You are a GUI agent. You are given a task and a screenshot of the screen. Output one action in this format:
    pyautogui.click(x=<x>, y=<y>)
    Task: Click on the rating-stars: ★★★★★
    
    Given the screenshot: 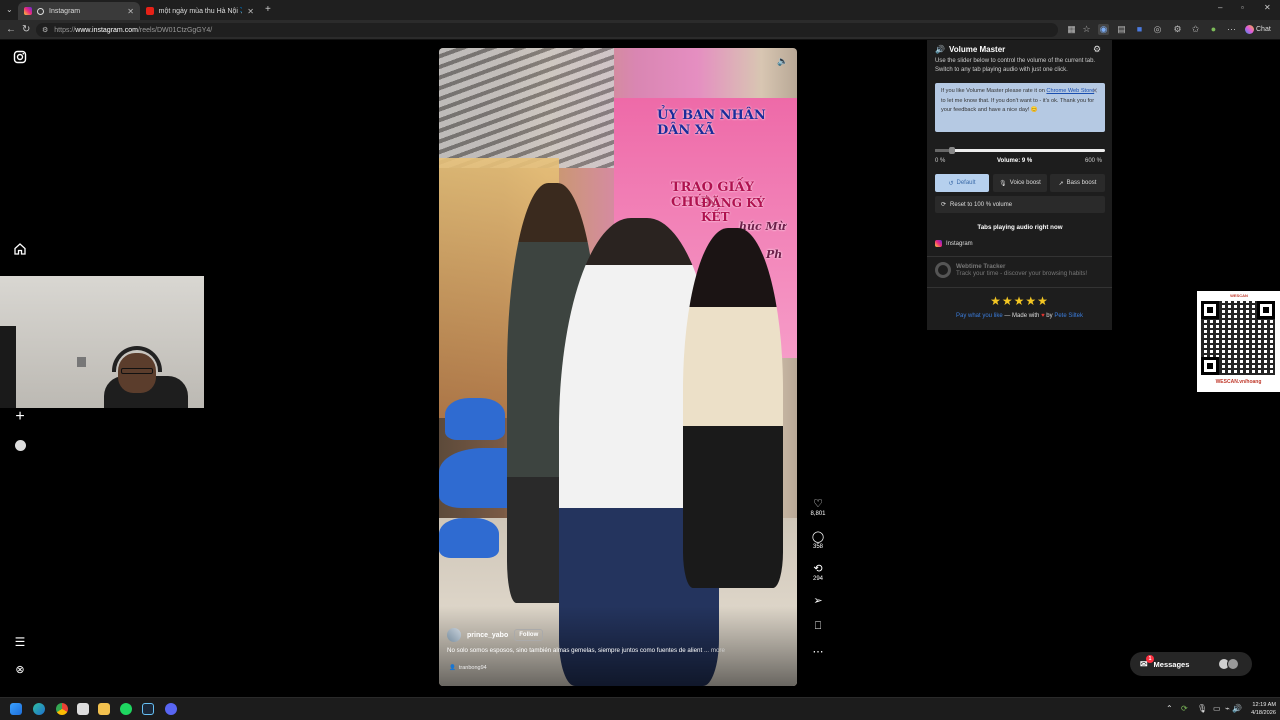 What is the action you would take?
    pyautogui.click(x=1019, y=301)
    